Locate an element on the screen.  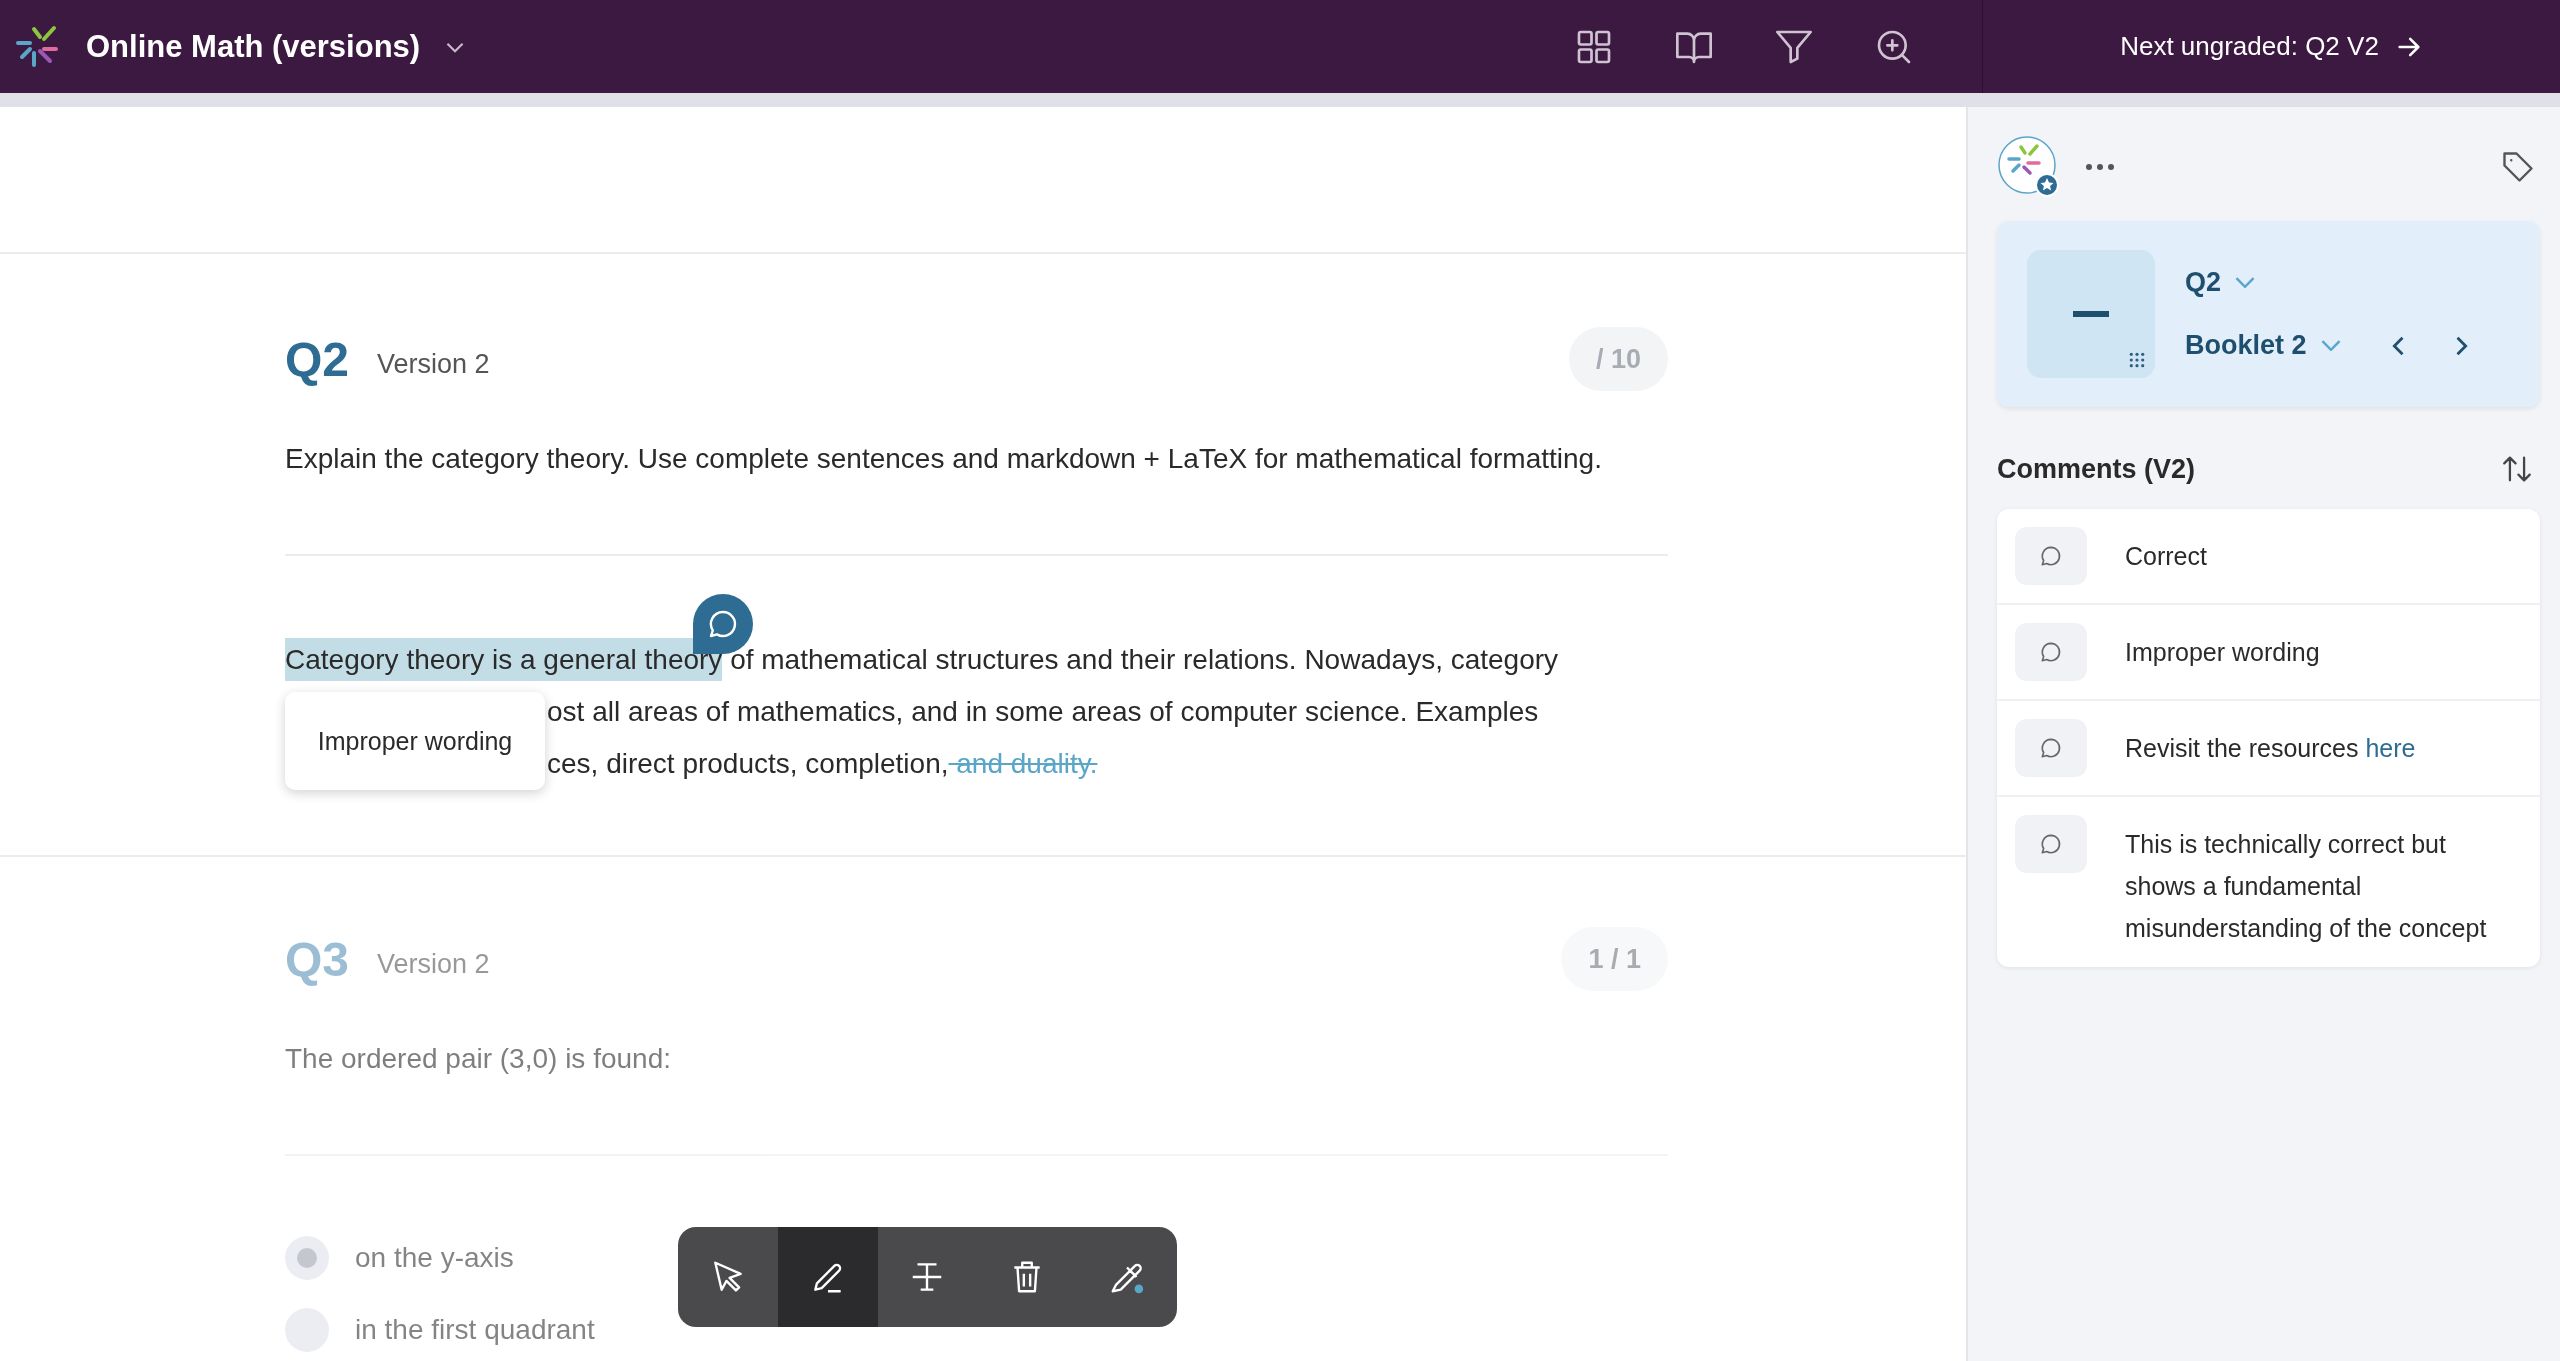
comment-text: Revisit the resources here is located at coordinates (2270, 748).